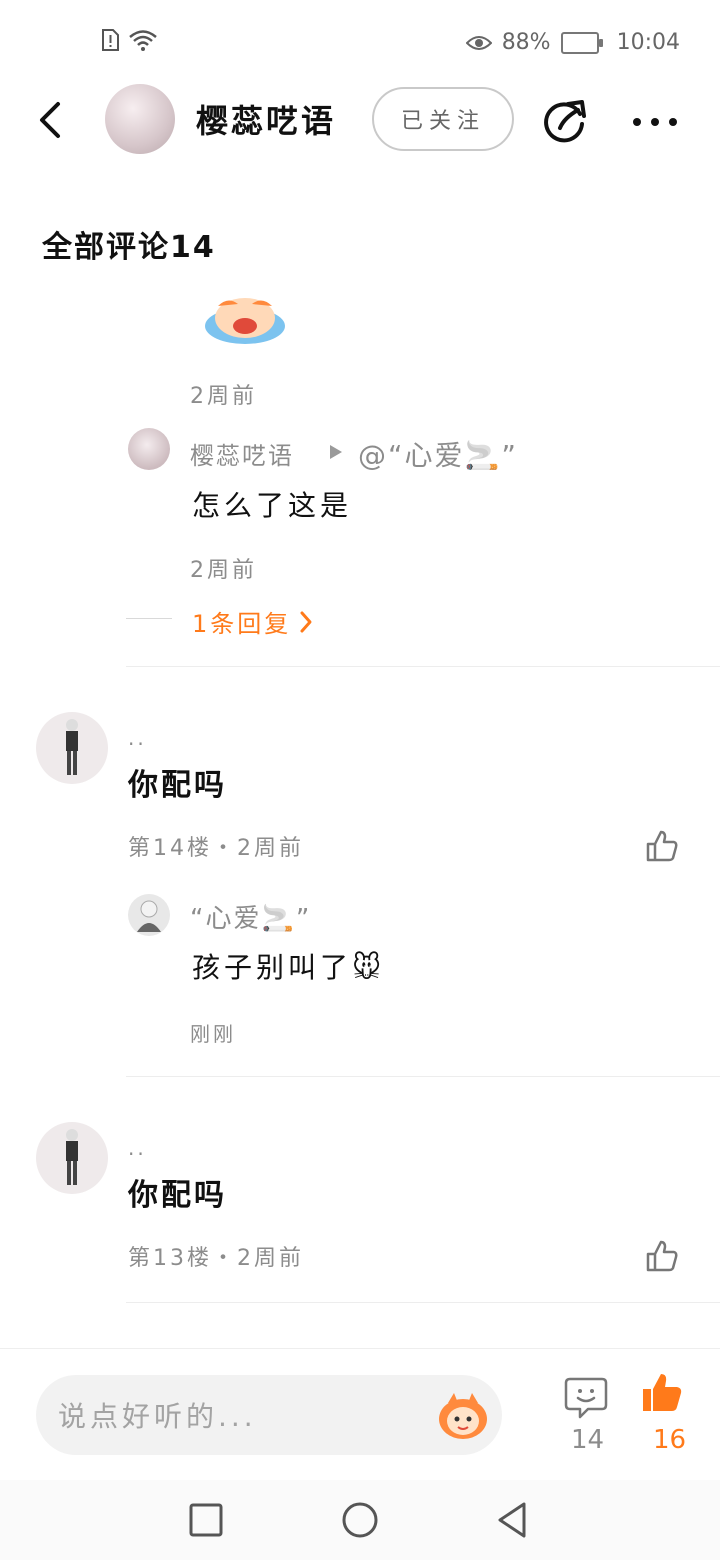 This screenshot has width=720, height=1560. I want to click on comment-meta: 第14楼・2周前, so click(216, 848).